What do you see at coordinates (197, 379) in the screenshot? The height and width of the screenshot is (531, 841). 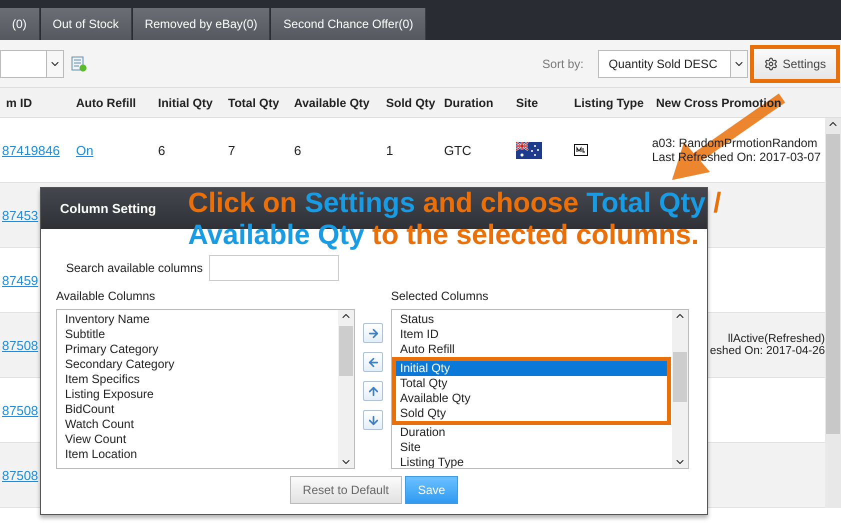 I see `column-option: Item Specifics` at bounding box center [197, 379].